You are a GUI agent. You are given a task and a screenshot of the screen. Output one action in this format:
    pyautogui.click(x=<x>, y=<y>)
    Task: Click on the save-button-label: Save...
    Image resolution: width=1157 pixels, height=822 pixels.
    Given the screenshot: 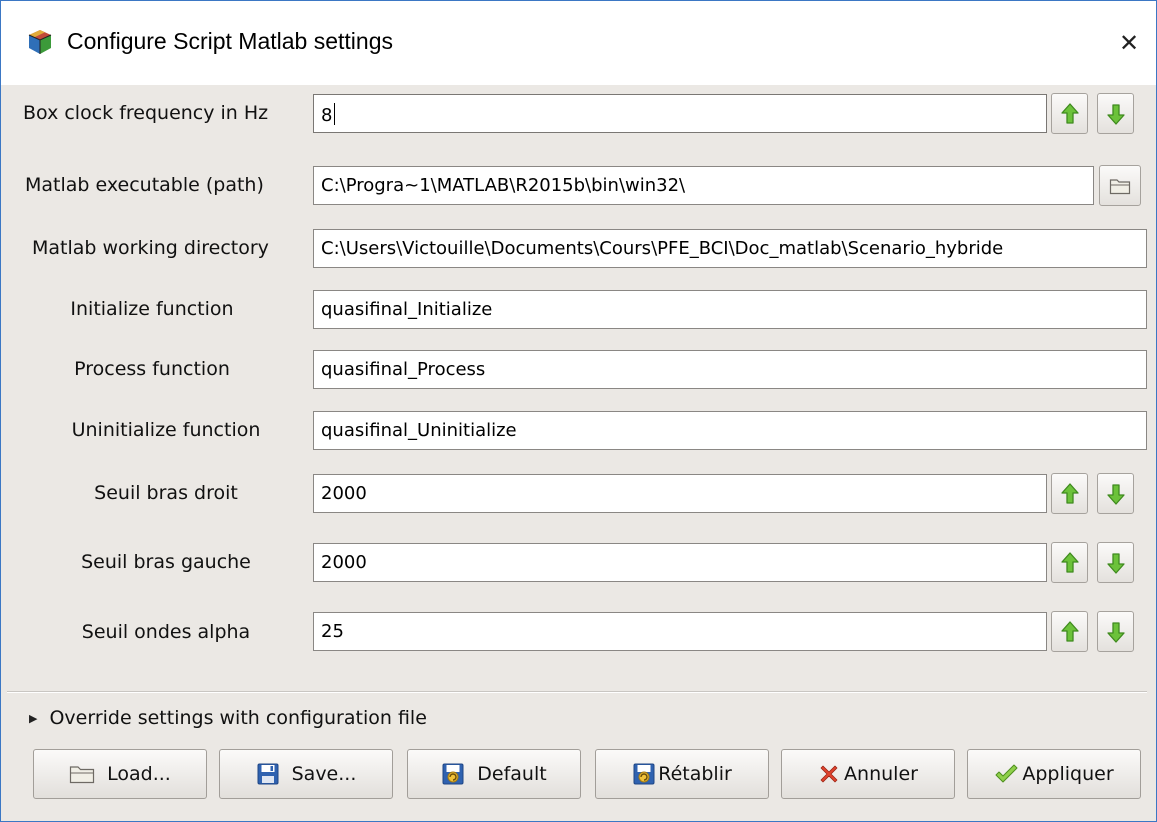 What is the action you would take?
    pyautogui.click(x=324, y=774)
    